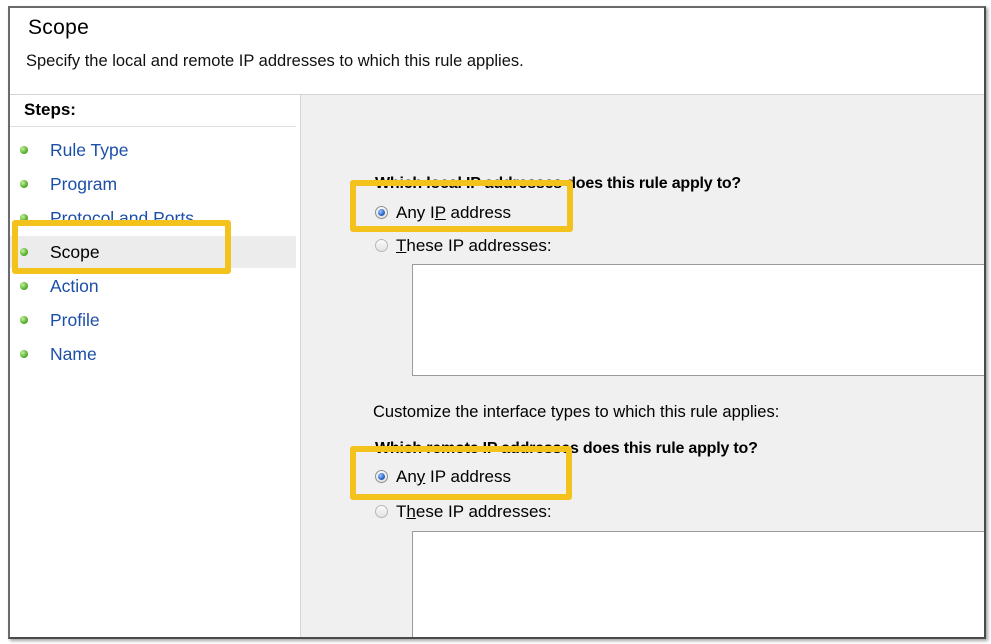 This screenshot has height=644, width=991. I want to click on radio-label: An, so click(406, 476).